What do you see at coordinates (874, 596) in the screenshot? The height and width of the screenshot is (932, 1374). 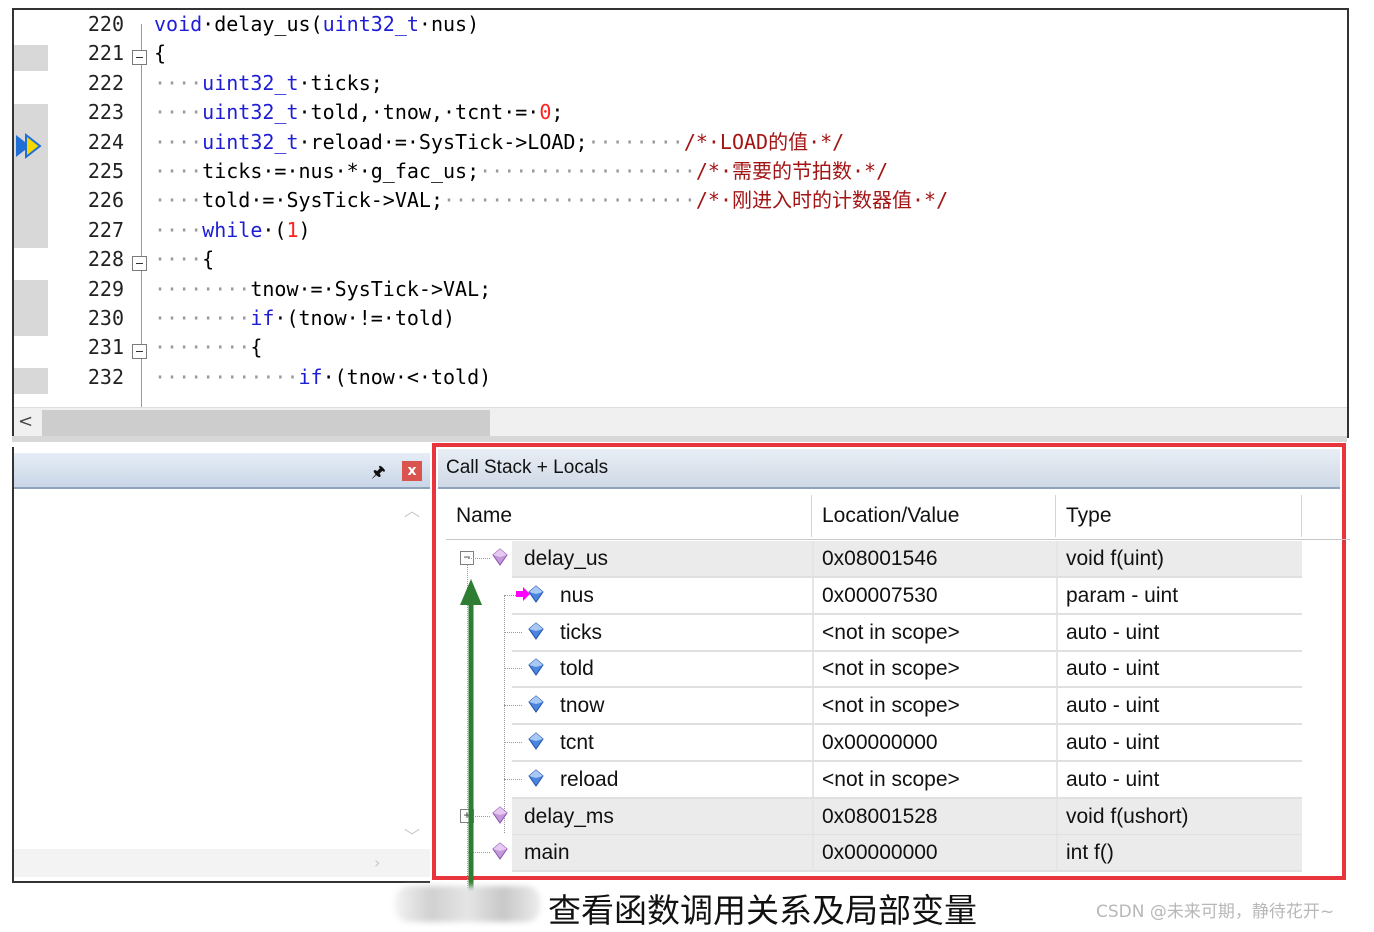 I see `local-variable-row: nus 0x00007530 param - uint` at bounding box center [874, 596].